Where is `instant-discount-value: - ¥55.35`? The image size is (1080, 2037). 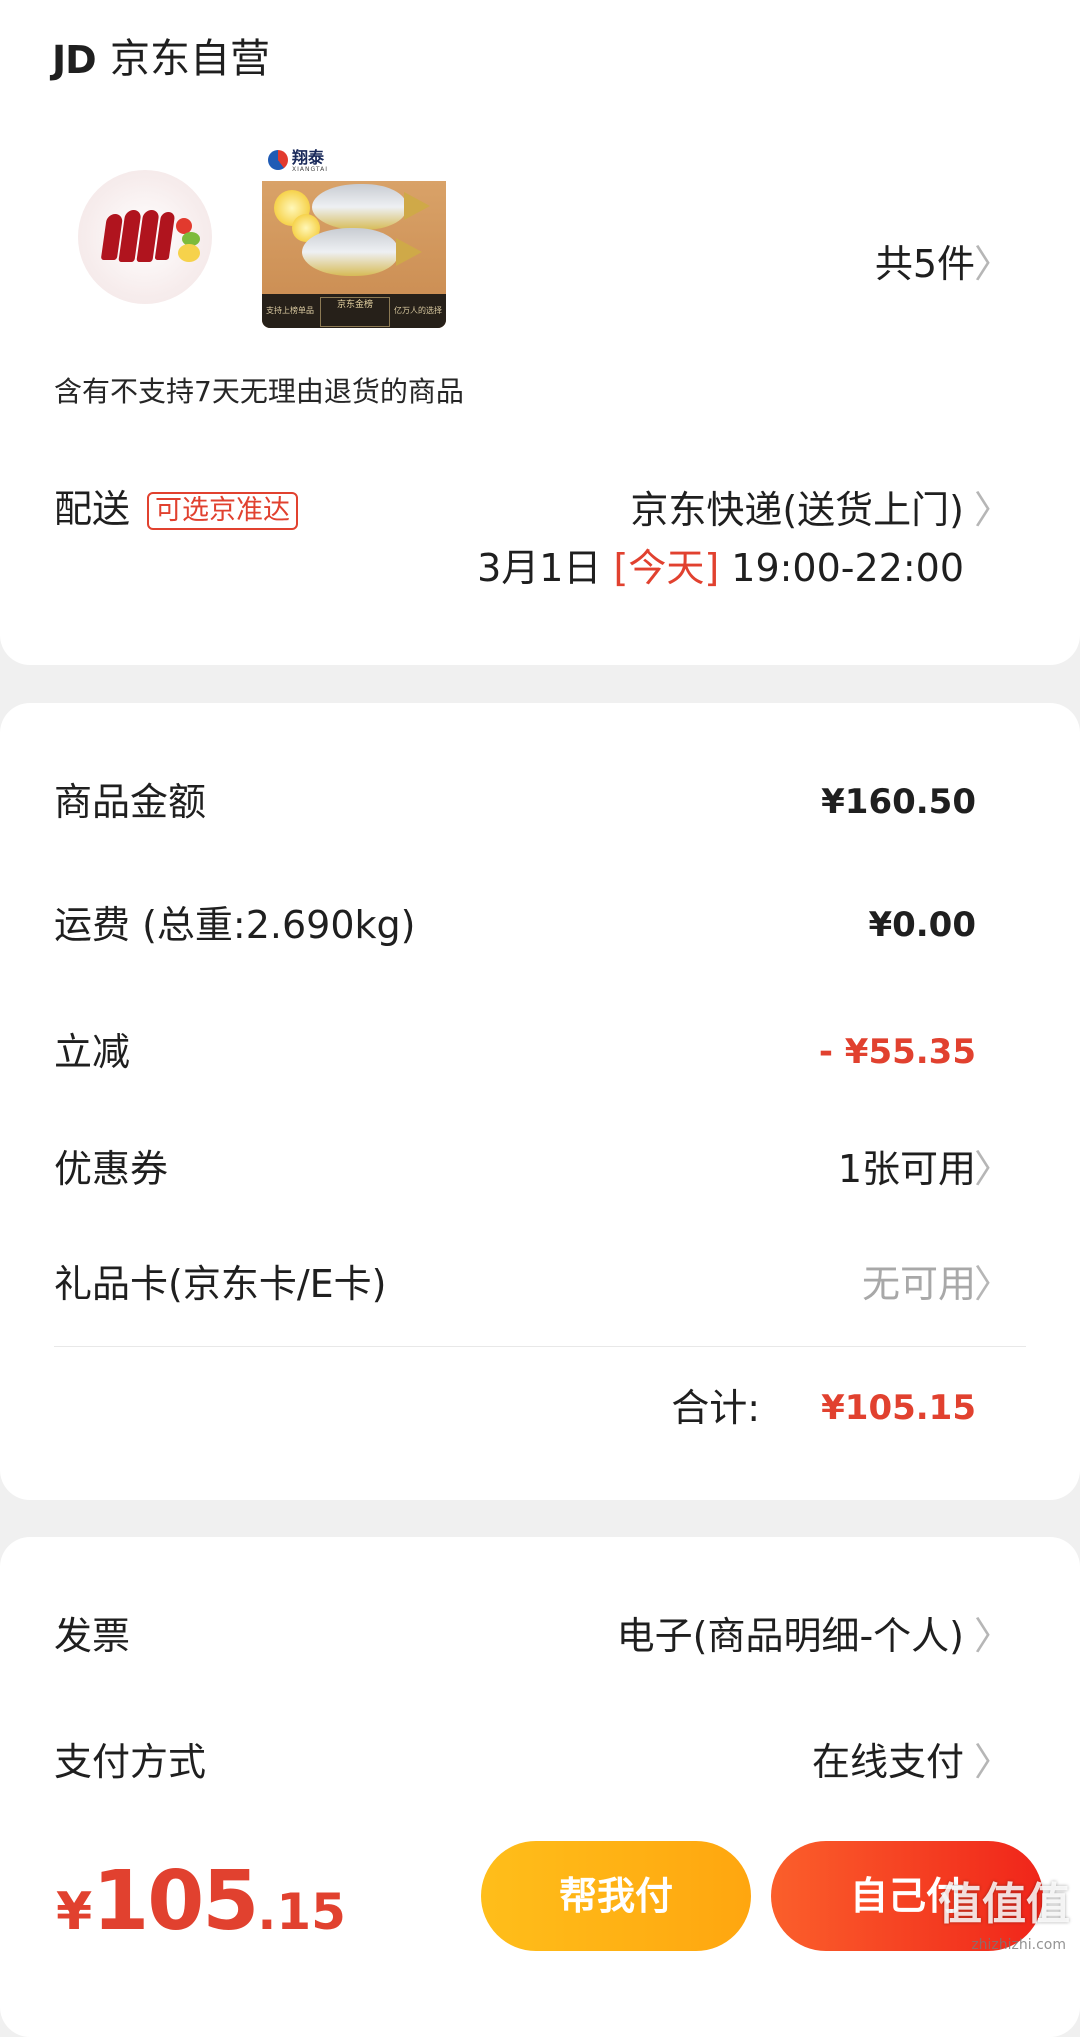
instant-discount-value: - ¥55.35 is located at coordinates (897, 1052).